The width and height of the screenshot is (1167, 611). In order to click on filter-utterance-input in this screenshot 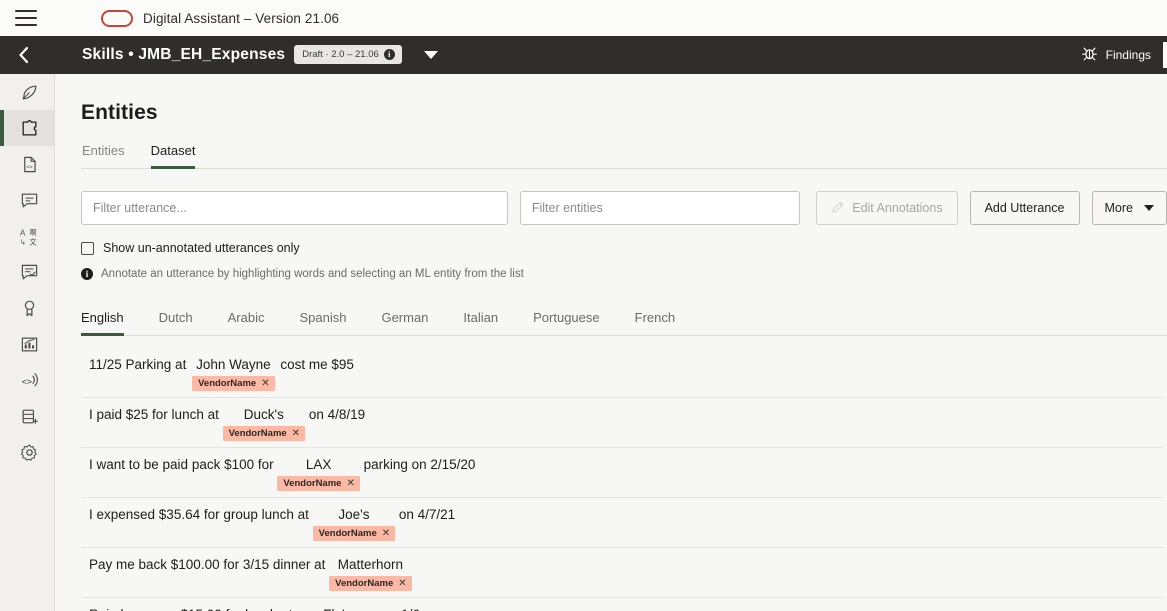, I will do `click(294, 208)`.